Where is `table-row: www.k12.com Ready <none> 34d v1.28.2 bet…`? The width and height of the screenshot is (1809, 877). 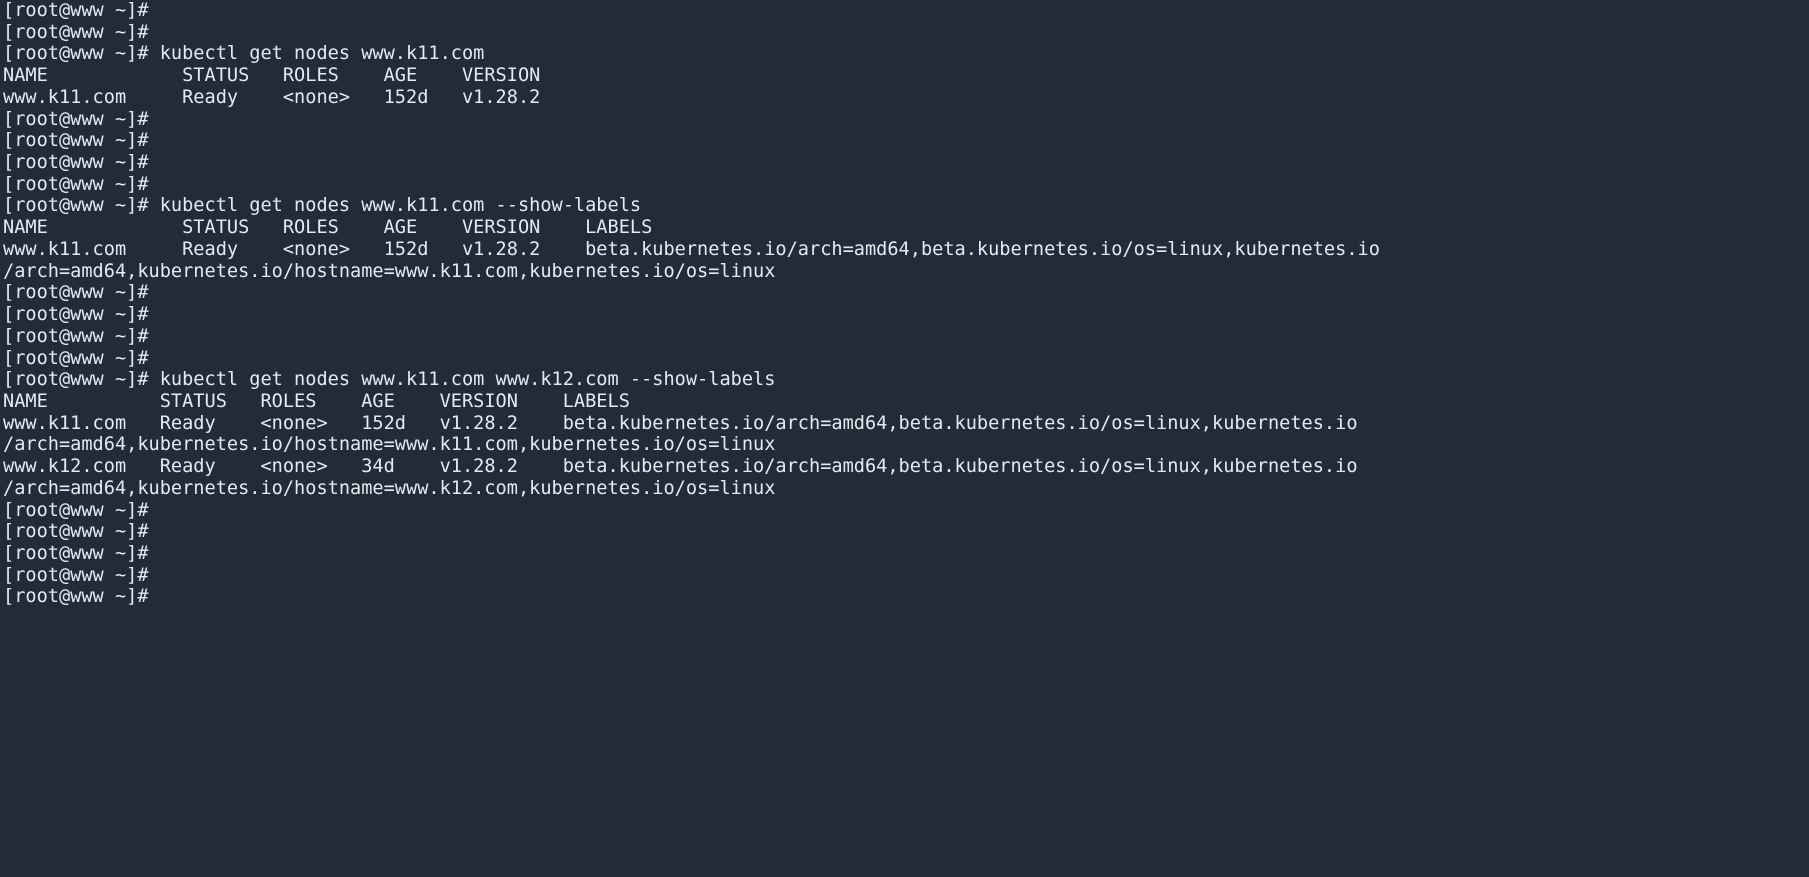
table-row: www.k12.com Ready <none> 34d v1.28.2 bet… is located at coordinates (680, 467).